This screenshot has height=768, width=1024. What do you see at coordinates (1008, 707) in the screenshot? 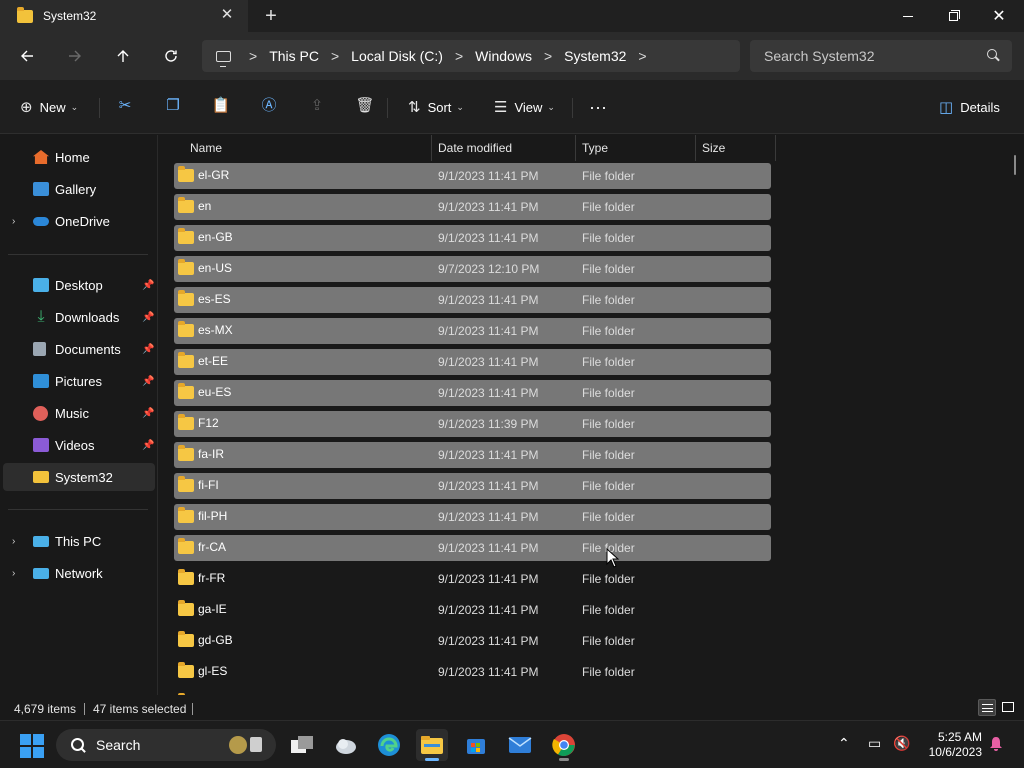
I see `tiles-view-button` at bounding box center [1008, 707].